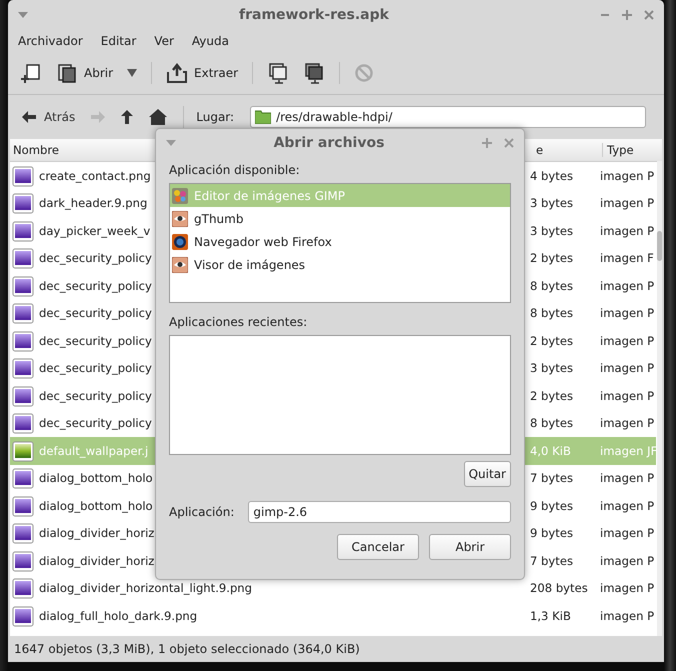 The image size is (676, 671). What do you see at coordinates (626, 450) in the screenshot?
I see `file-type: imagen JF` at bounding box center [626, 450].